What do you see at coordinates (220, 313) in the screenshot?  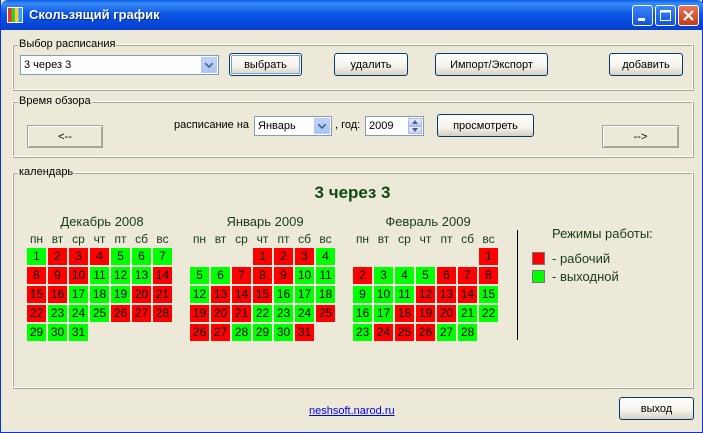 I see `workday-cell: 20` at bounding box center [220, 313].